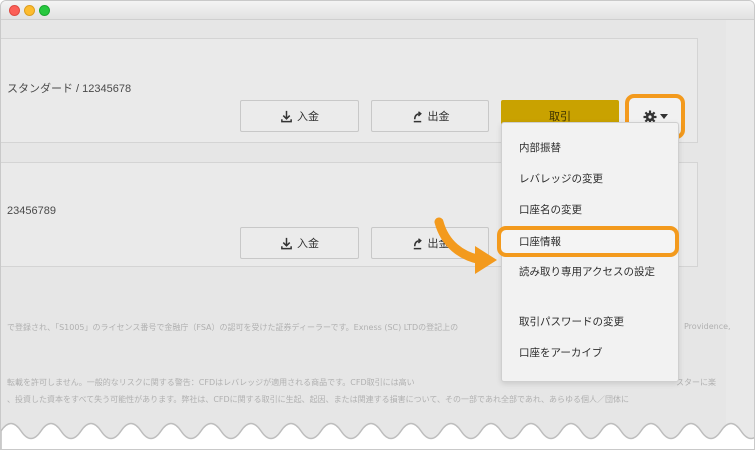 This screenshot has height=450, width=755. Describe the element at coordinates (465, 245) in the screenshot. I see `pointer-arrow` at that location.